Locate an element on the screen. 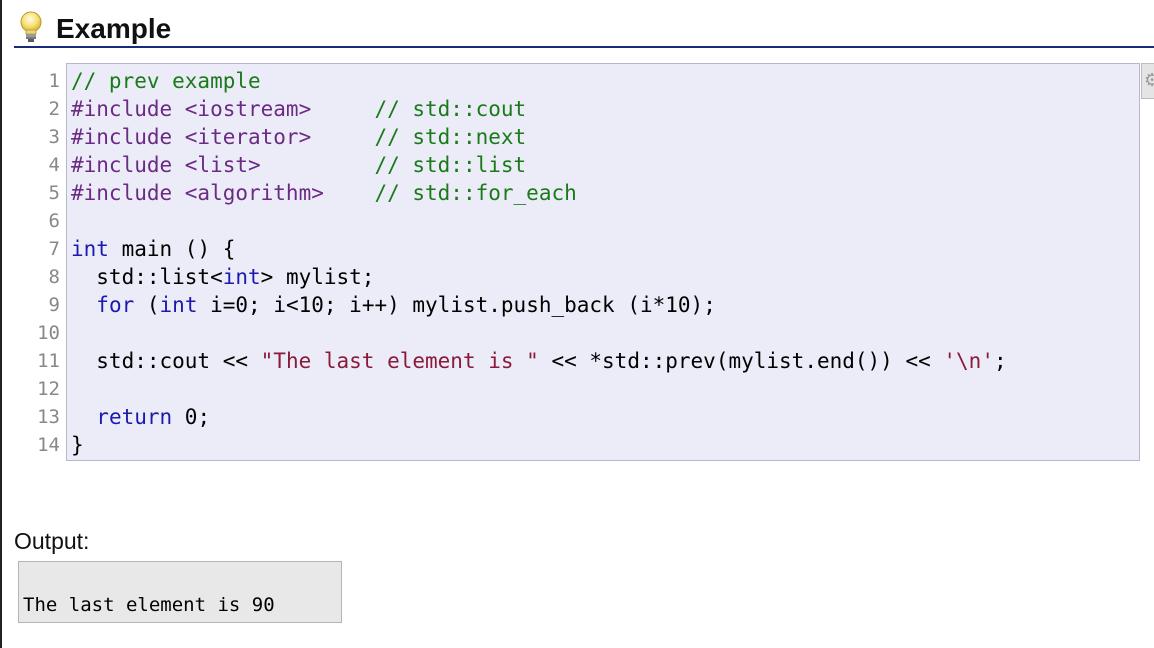 The image size is (1154, 648). code-line: #include <algorithm> // std::for_each is located at coordinates (603, 193).